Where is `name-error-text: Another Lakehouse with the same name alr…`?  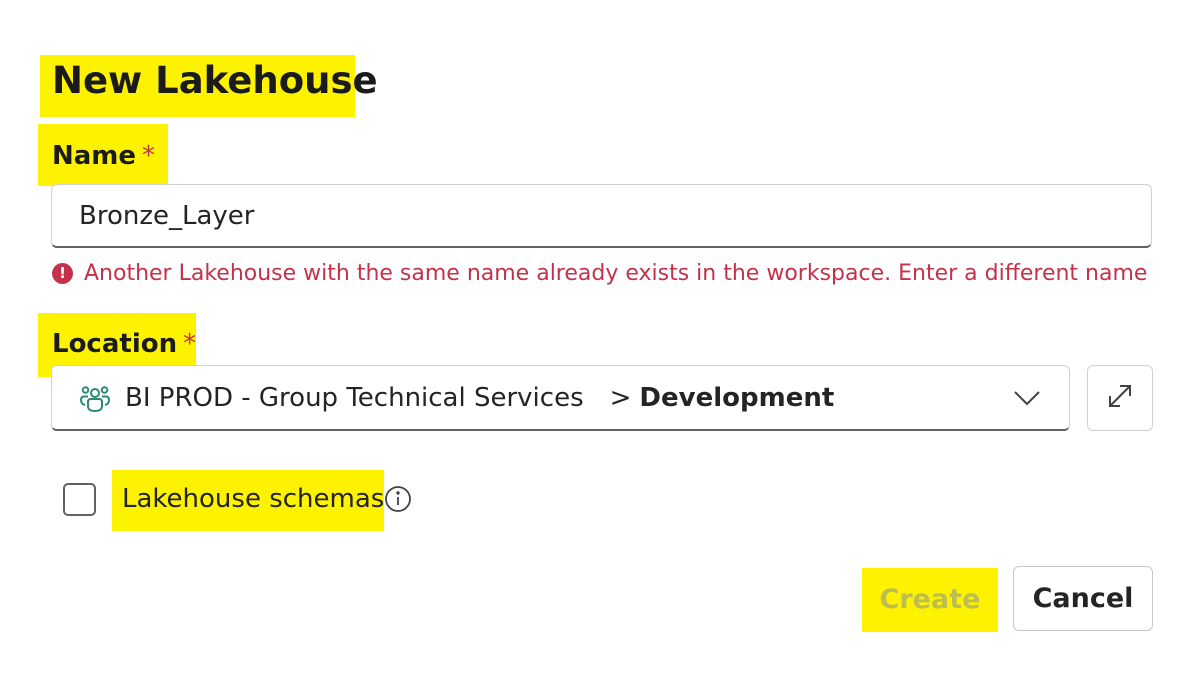 name-error-text: Another Lakehouse with the same name alr… is located at coordinates (616, 273).